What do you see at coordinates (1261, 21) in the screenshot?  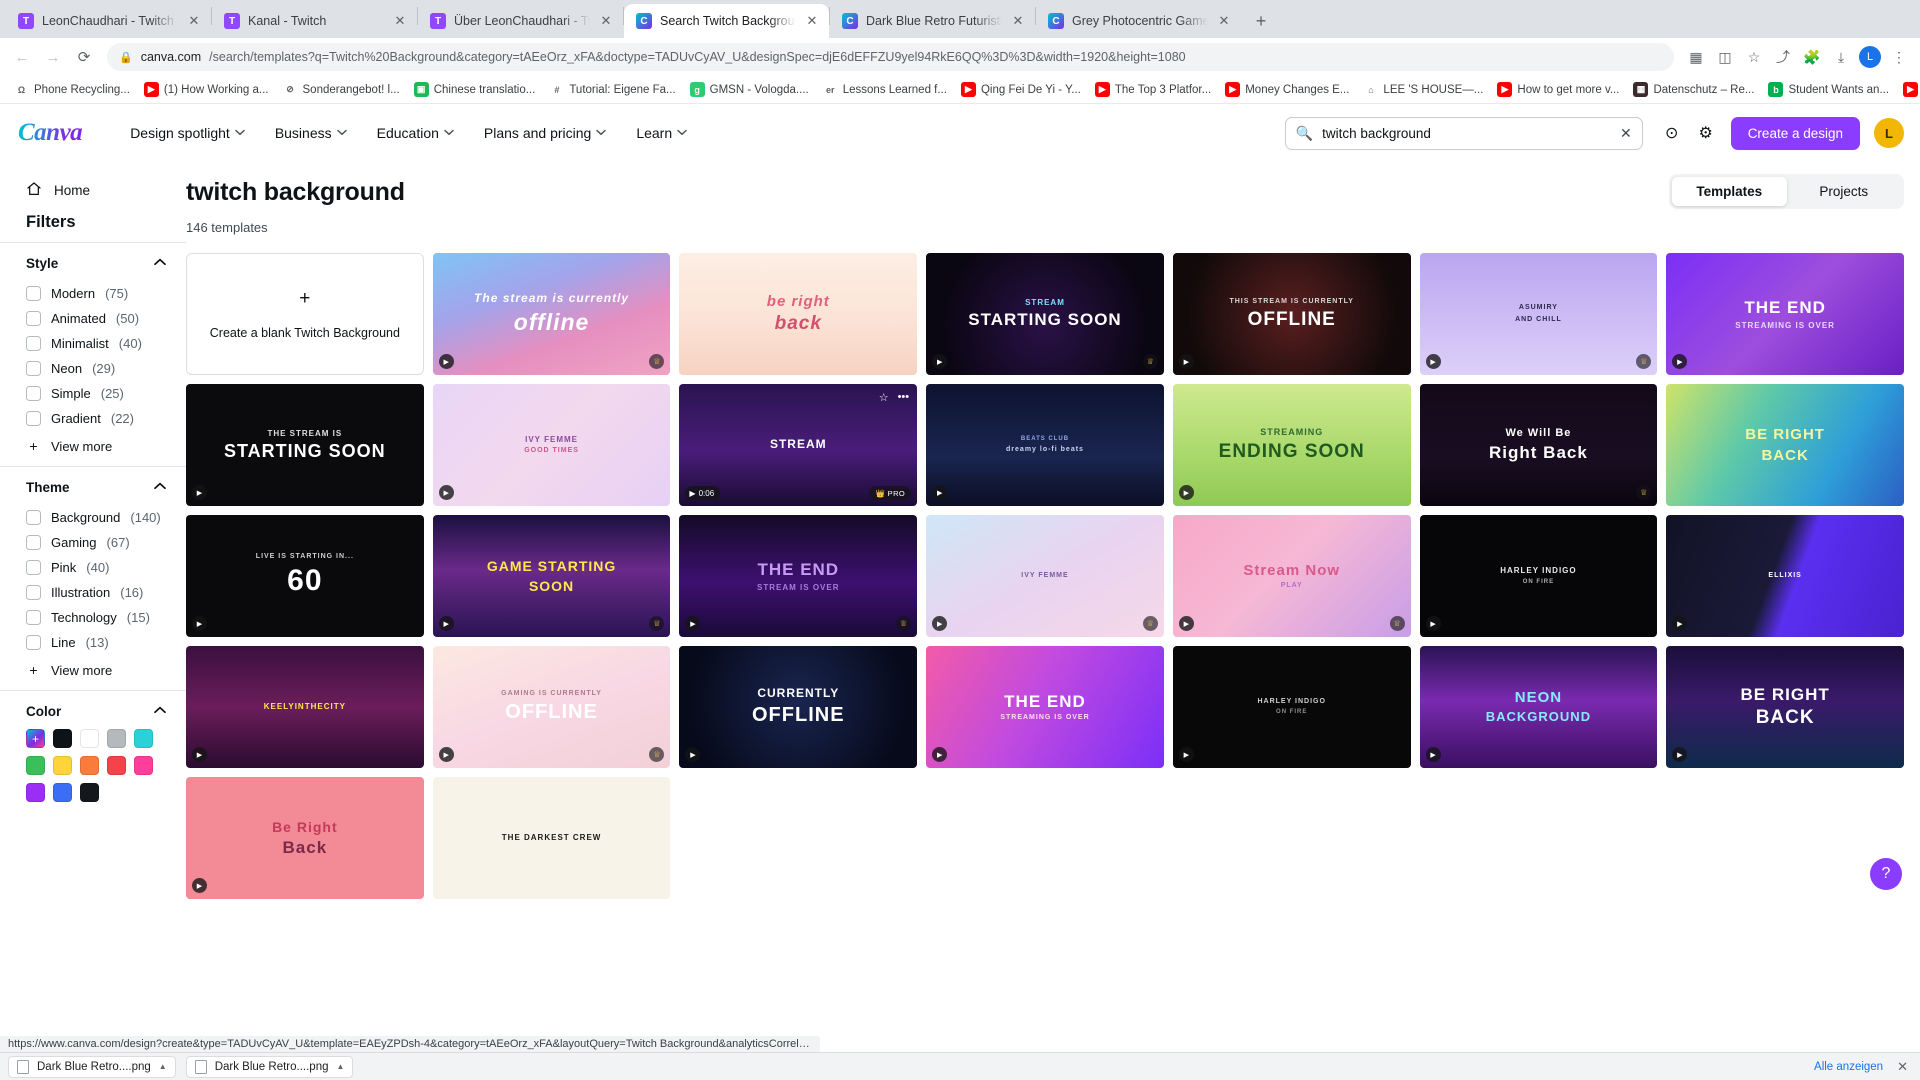 I see `new-tab-button: +` at bounding box center [1261, 21].